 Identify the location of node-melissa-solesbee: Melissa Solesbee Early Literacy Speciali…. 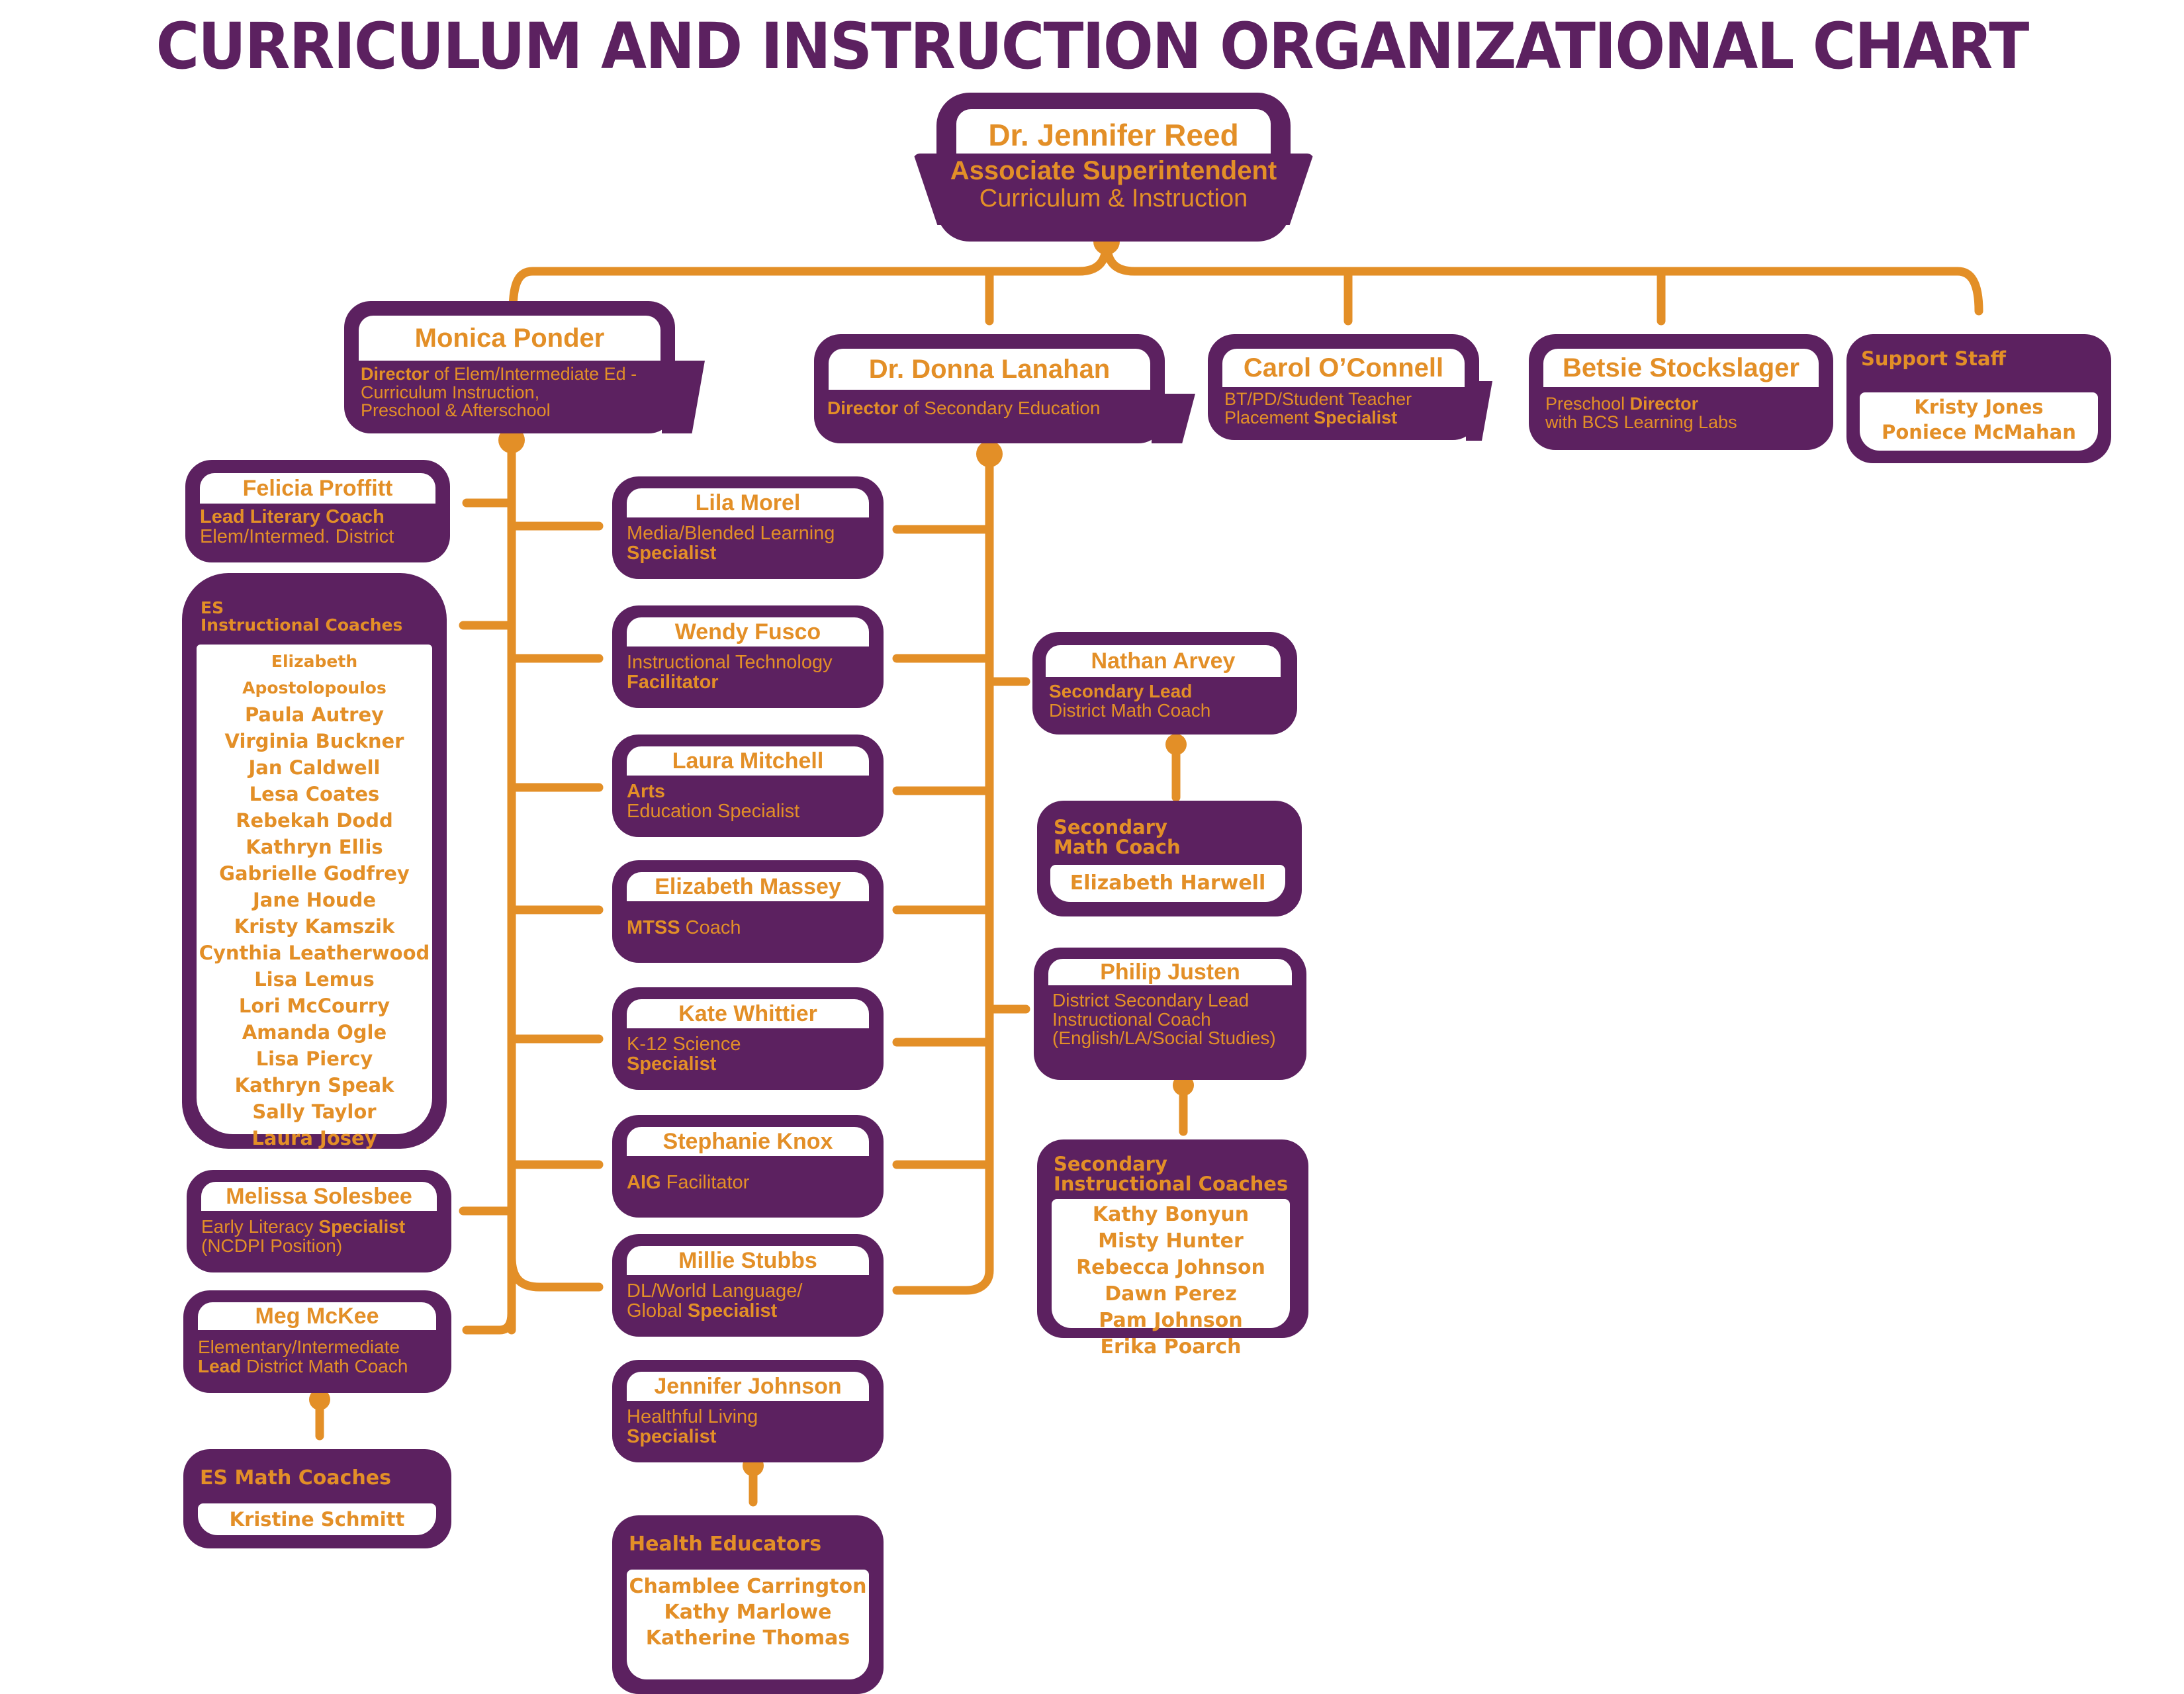
(319, 1221).